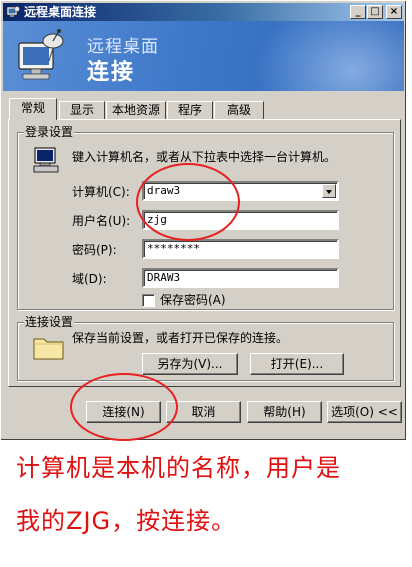 This screenshot has height=567, width=412. What do you see at coordinates (203, 12) in the screenshot?
I see `title-bar: 远程桌面连接 _ □ ×` at bounding box center [203, 12].